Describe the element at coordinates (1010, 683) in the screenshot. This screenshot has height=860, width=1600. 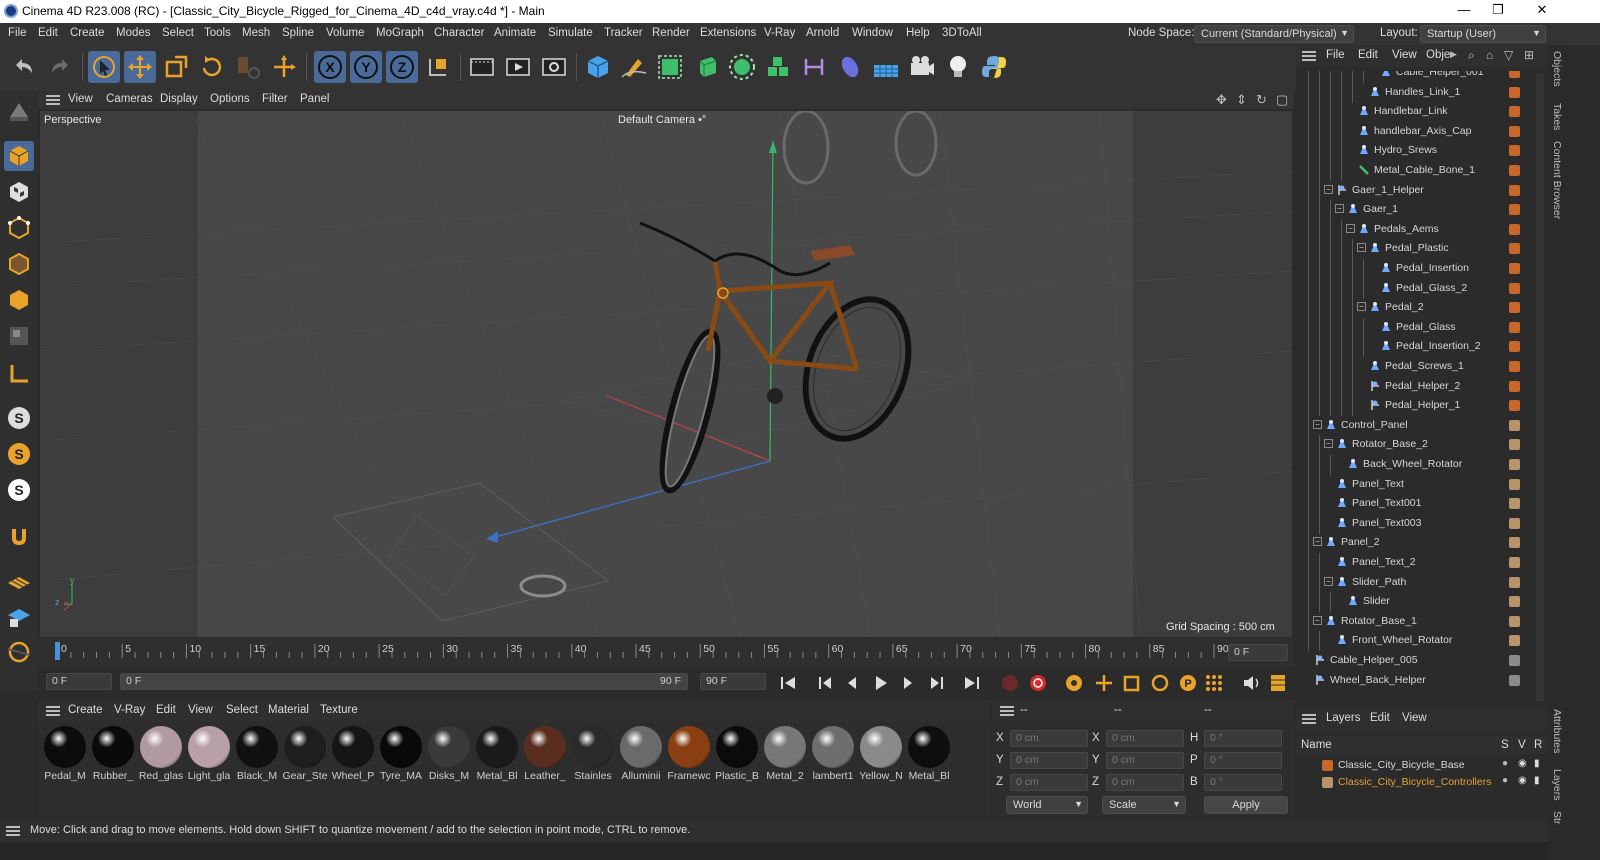
I see `record-inactive-icon` at that location.